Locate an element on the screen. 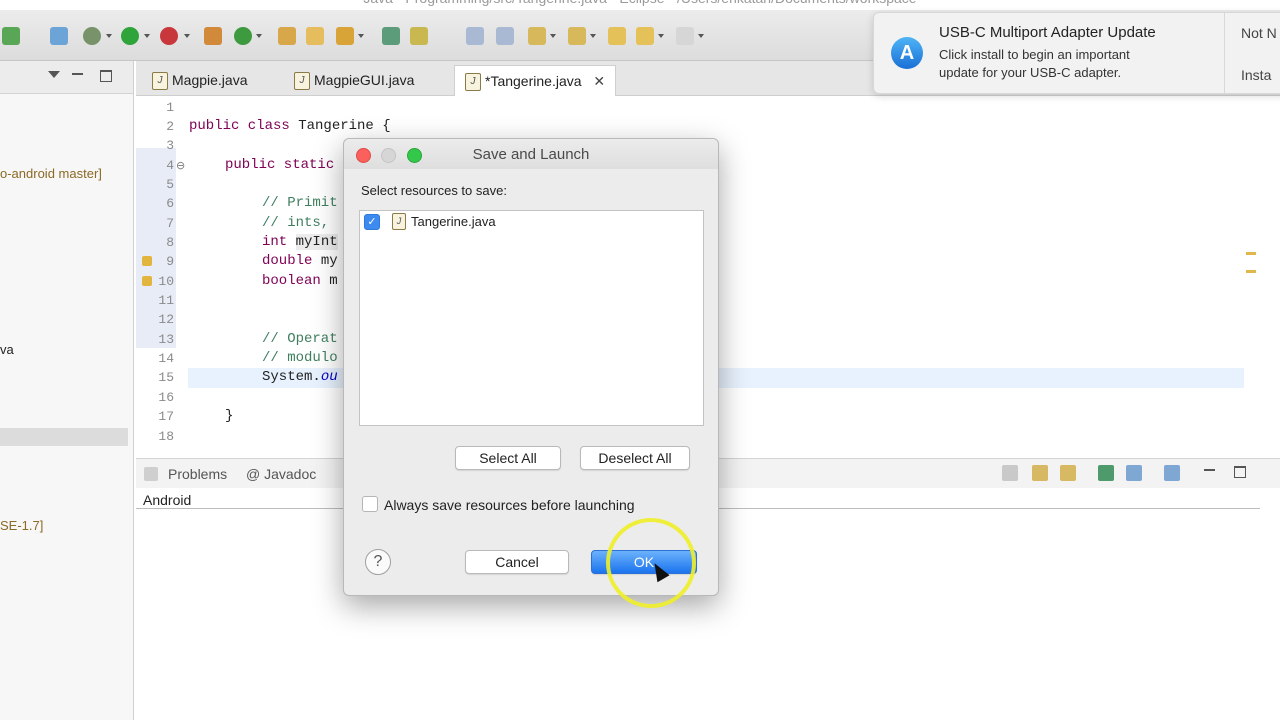 Image resolution: width=1280 pixels, height=720 pixels. annotation-icon is located at coordinates (391, 36).